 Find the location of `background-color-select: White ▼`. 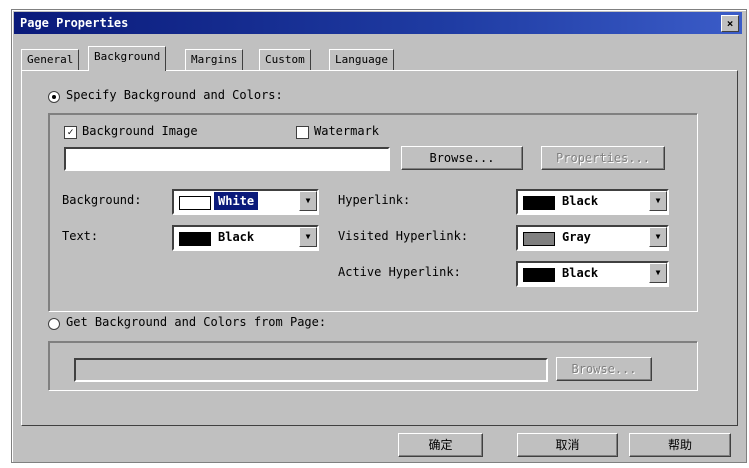

background-color-select: White ▼ is located at coordinates (245, 202).